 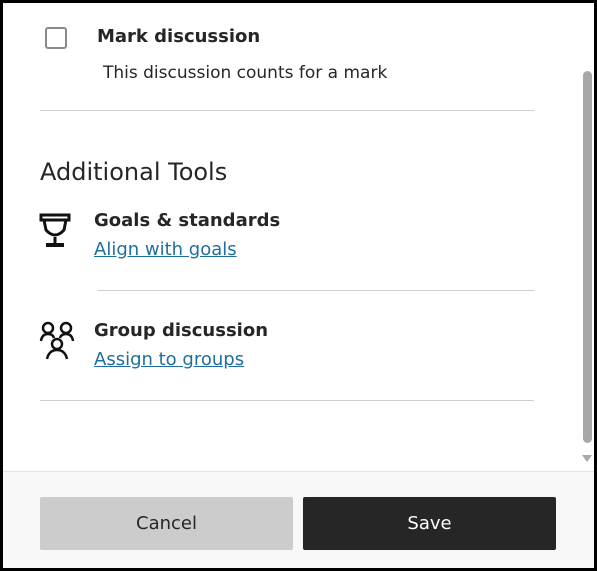 I want to click on mark-discussion-title: Mark discussion, so click(x=179, y=36).